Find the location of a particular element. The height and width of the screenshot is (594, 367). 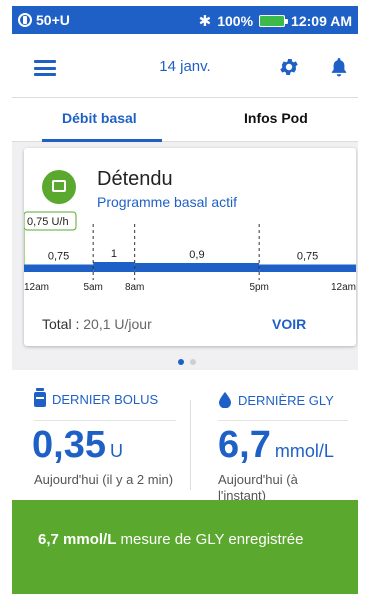

page-dot-active is located at coordinates (181, 362).